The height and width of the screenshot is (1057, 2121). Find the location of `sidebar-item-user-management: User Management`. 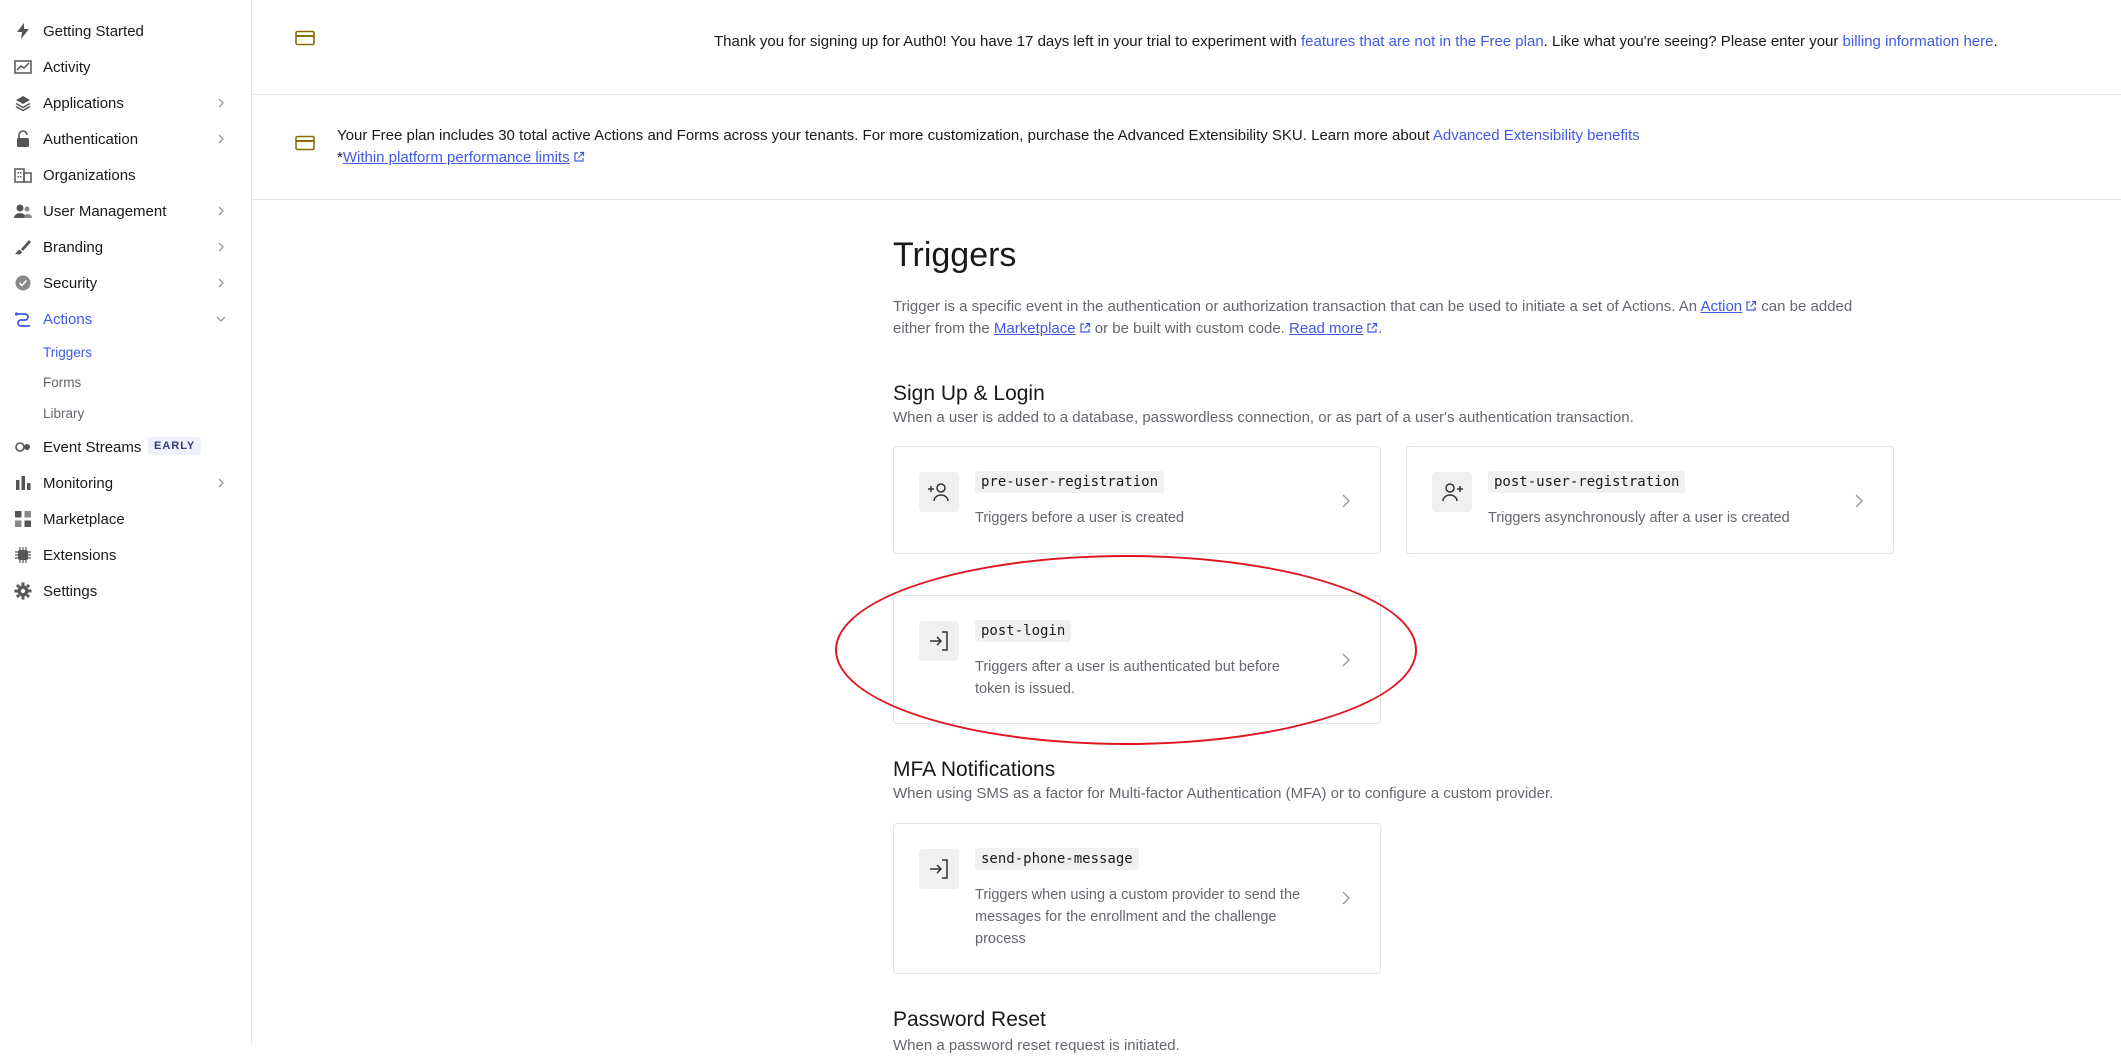

sidebar-item-user-management: User Management is located at coordinates (126, 211).